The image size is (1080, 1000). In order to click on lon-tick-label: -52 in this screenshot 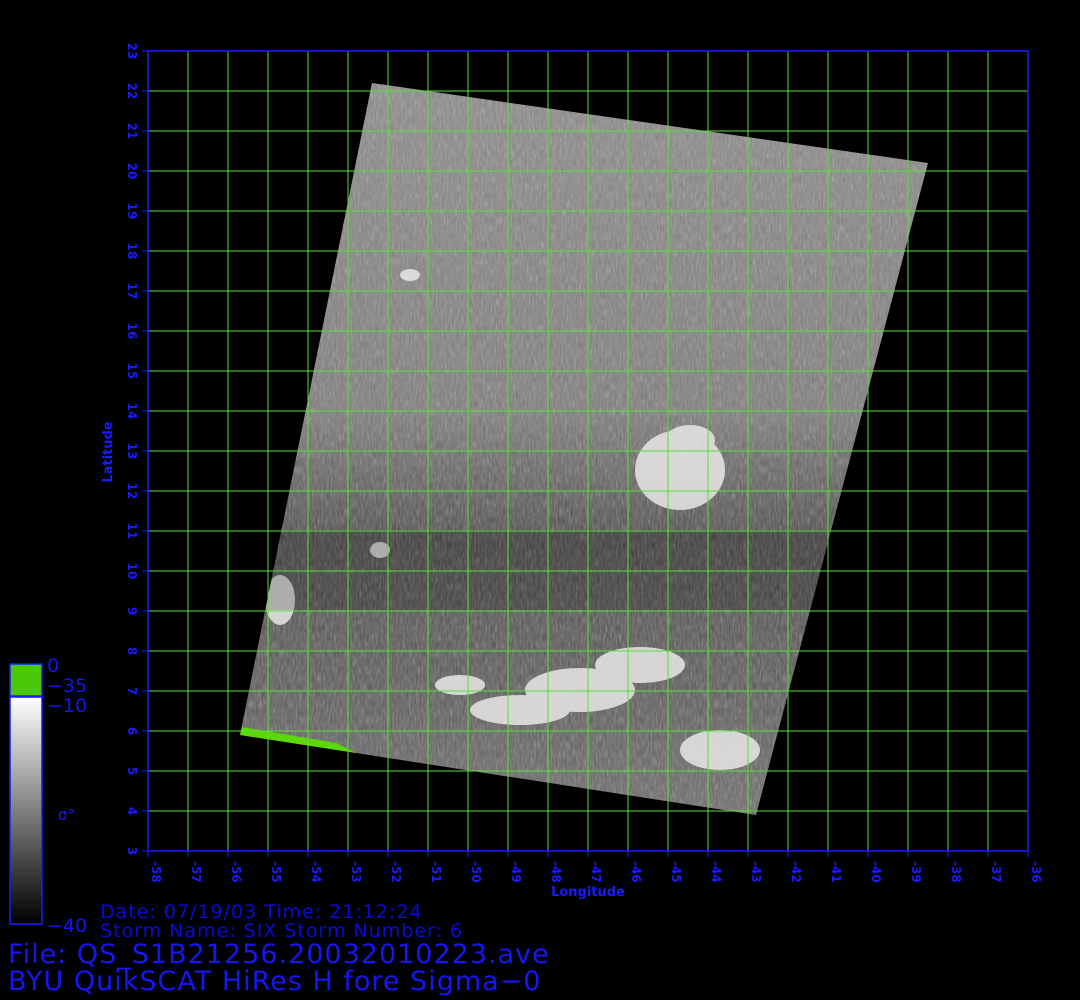, I will do `click(396, 872)`.